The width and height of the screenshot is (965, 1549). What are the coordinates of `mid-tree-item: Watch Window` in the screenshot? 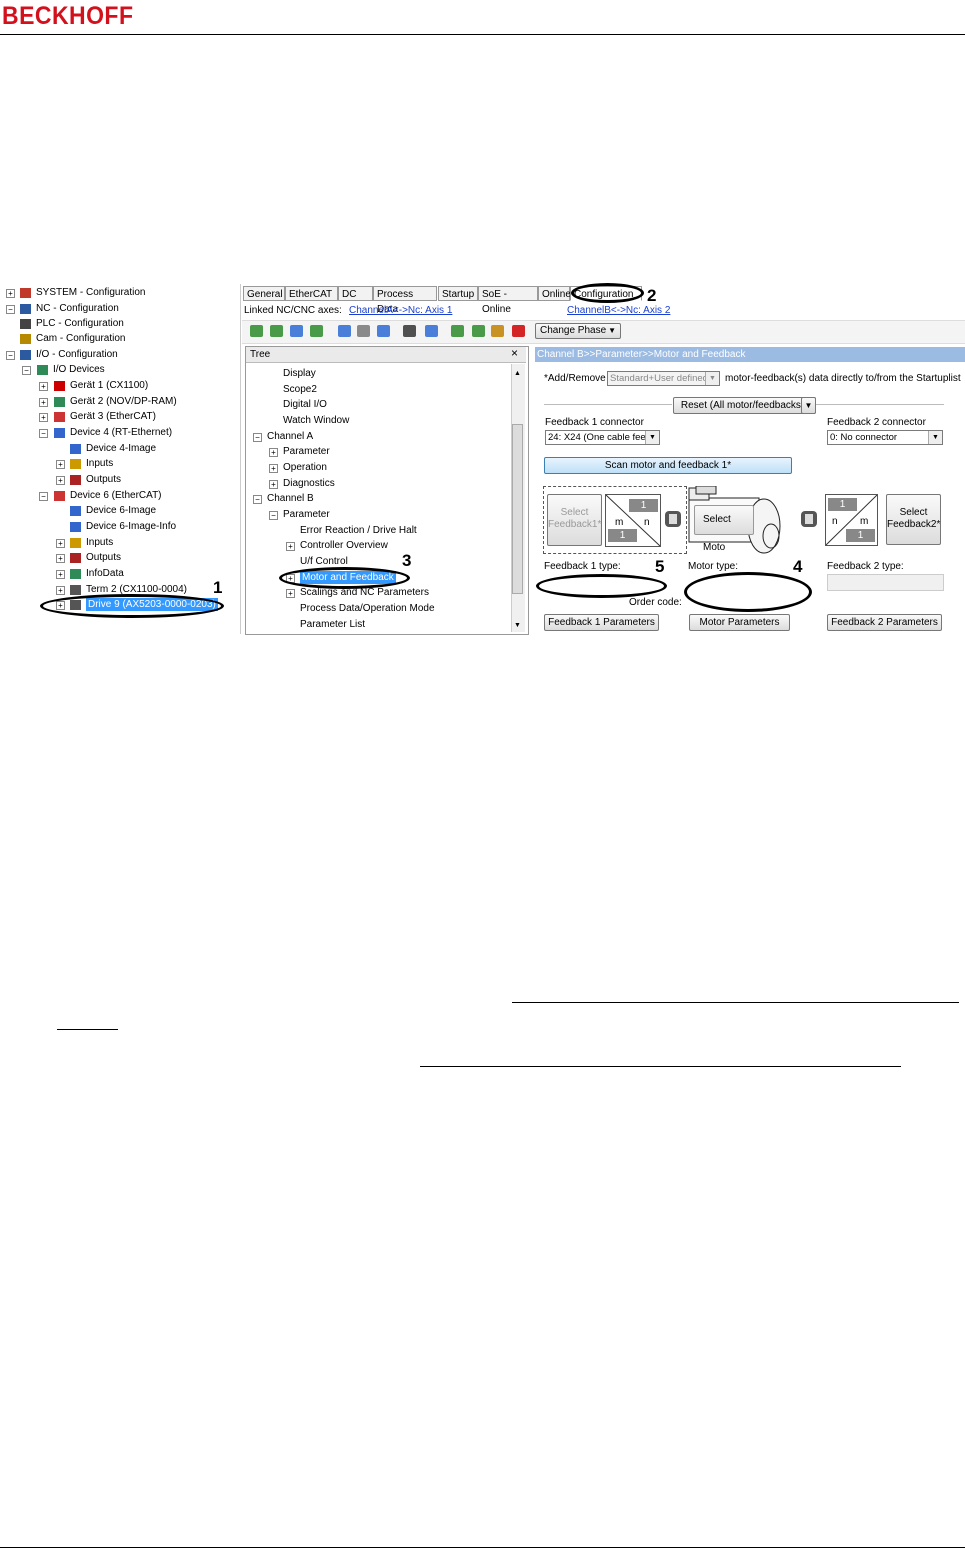 It's located at (316, 420).